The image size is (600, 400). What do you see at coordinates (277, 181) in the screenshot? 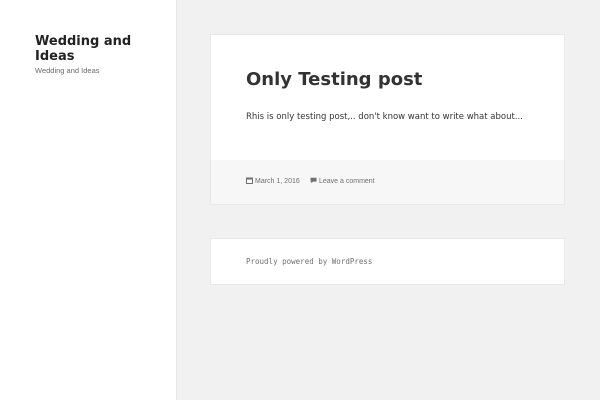
I see `post-date-text: March 1, 2016` at bounding box center [277, 181].